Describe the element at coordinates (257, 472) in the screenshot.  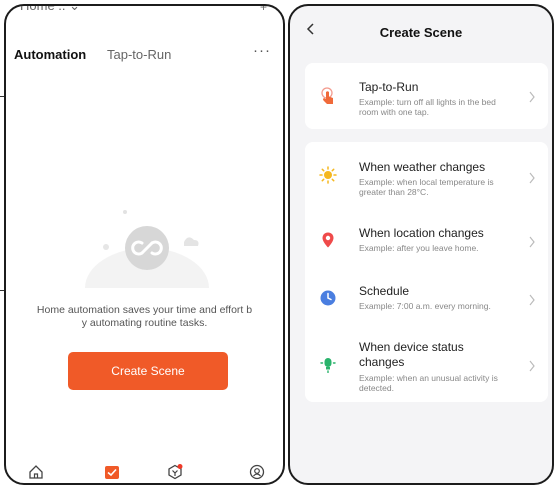
I see `profile-icon` at that location.